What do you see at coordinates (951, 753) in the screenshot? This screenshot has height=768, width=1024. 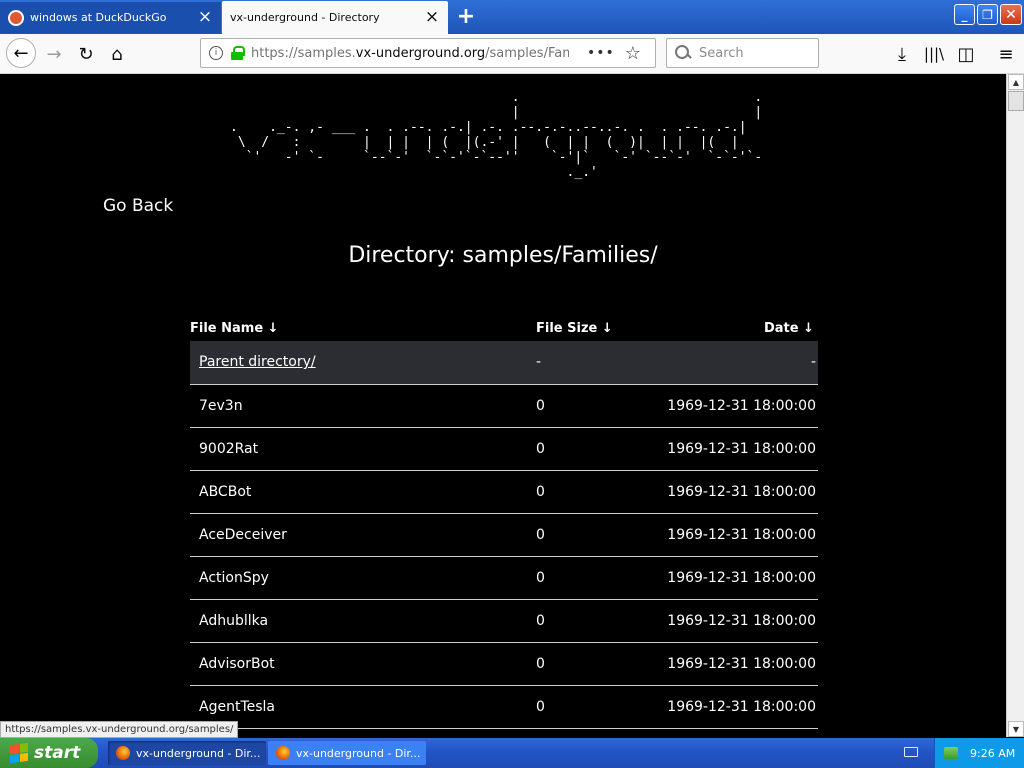 I see `network-icon` at bounding box center [951, 753].